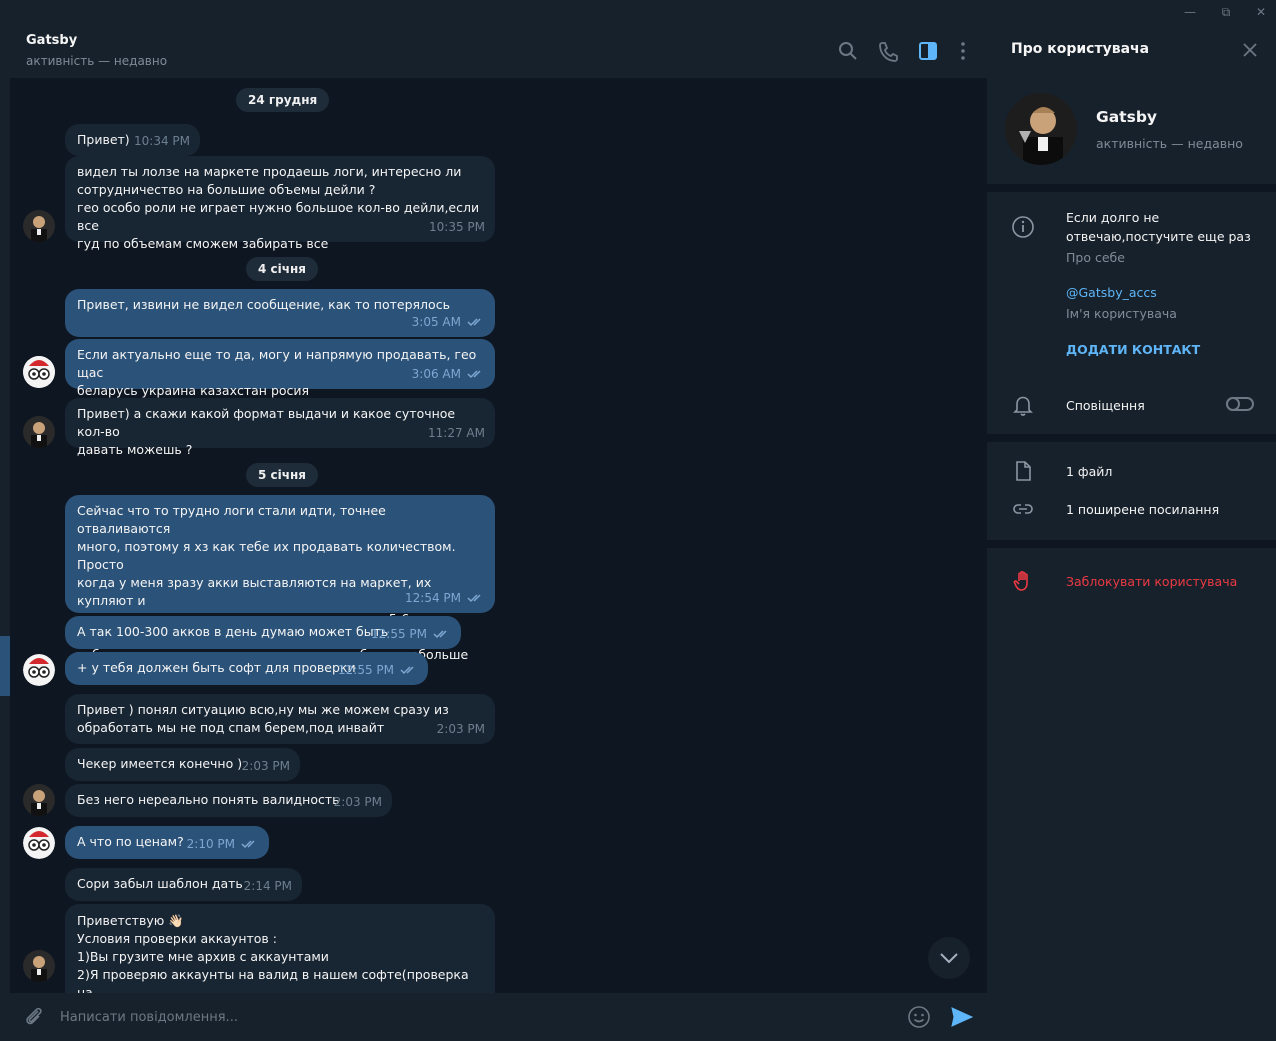 The width and height of the screenshot is (1276, 1041). I want to click on link-icon, so click(1023, 509).